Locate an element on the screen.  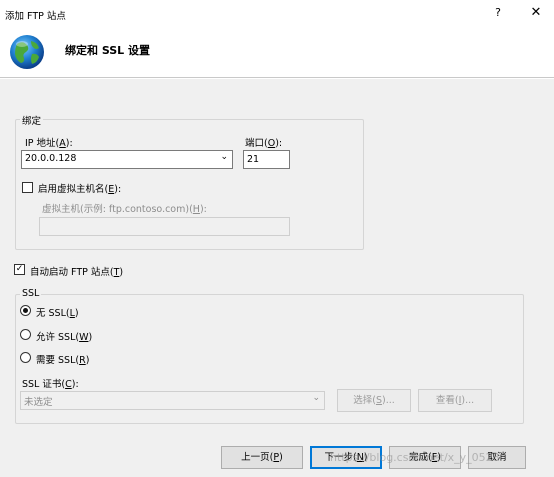
no-ssl-label: 无 SSL(L) is located at coordinates (57, 313).